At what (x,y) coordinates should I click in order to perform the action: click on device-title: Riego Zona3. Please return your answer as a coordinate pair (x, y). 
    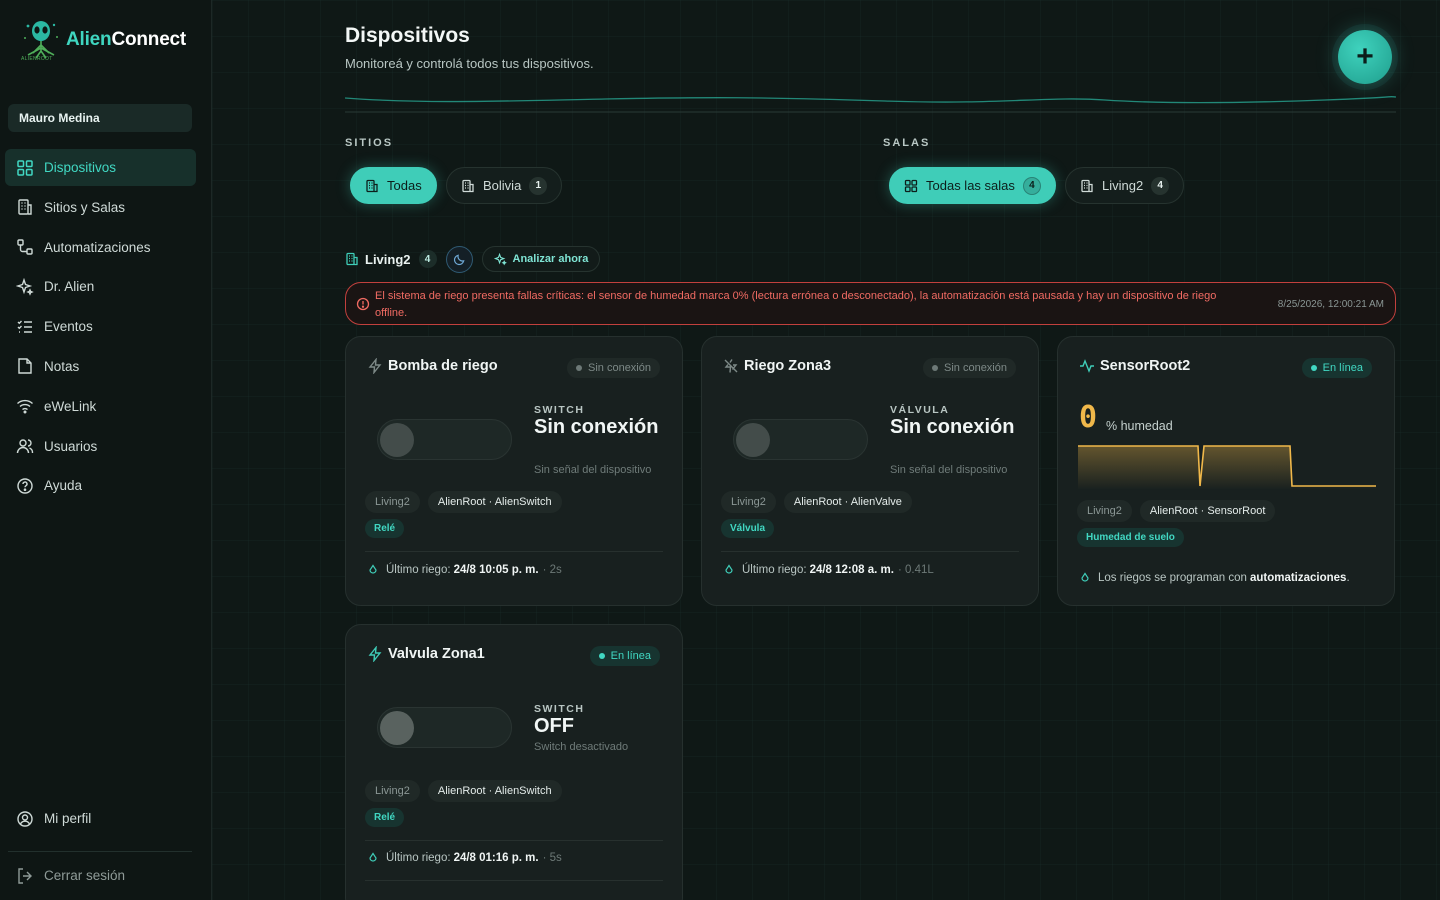
    Looking at the image, I should click on (777, 366).